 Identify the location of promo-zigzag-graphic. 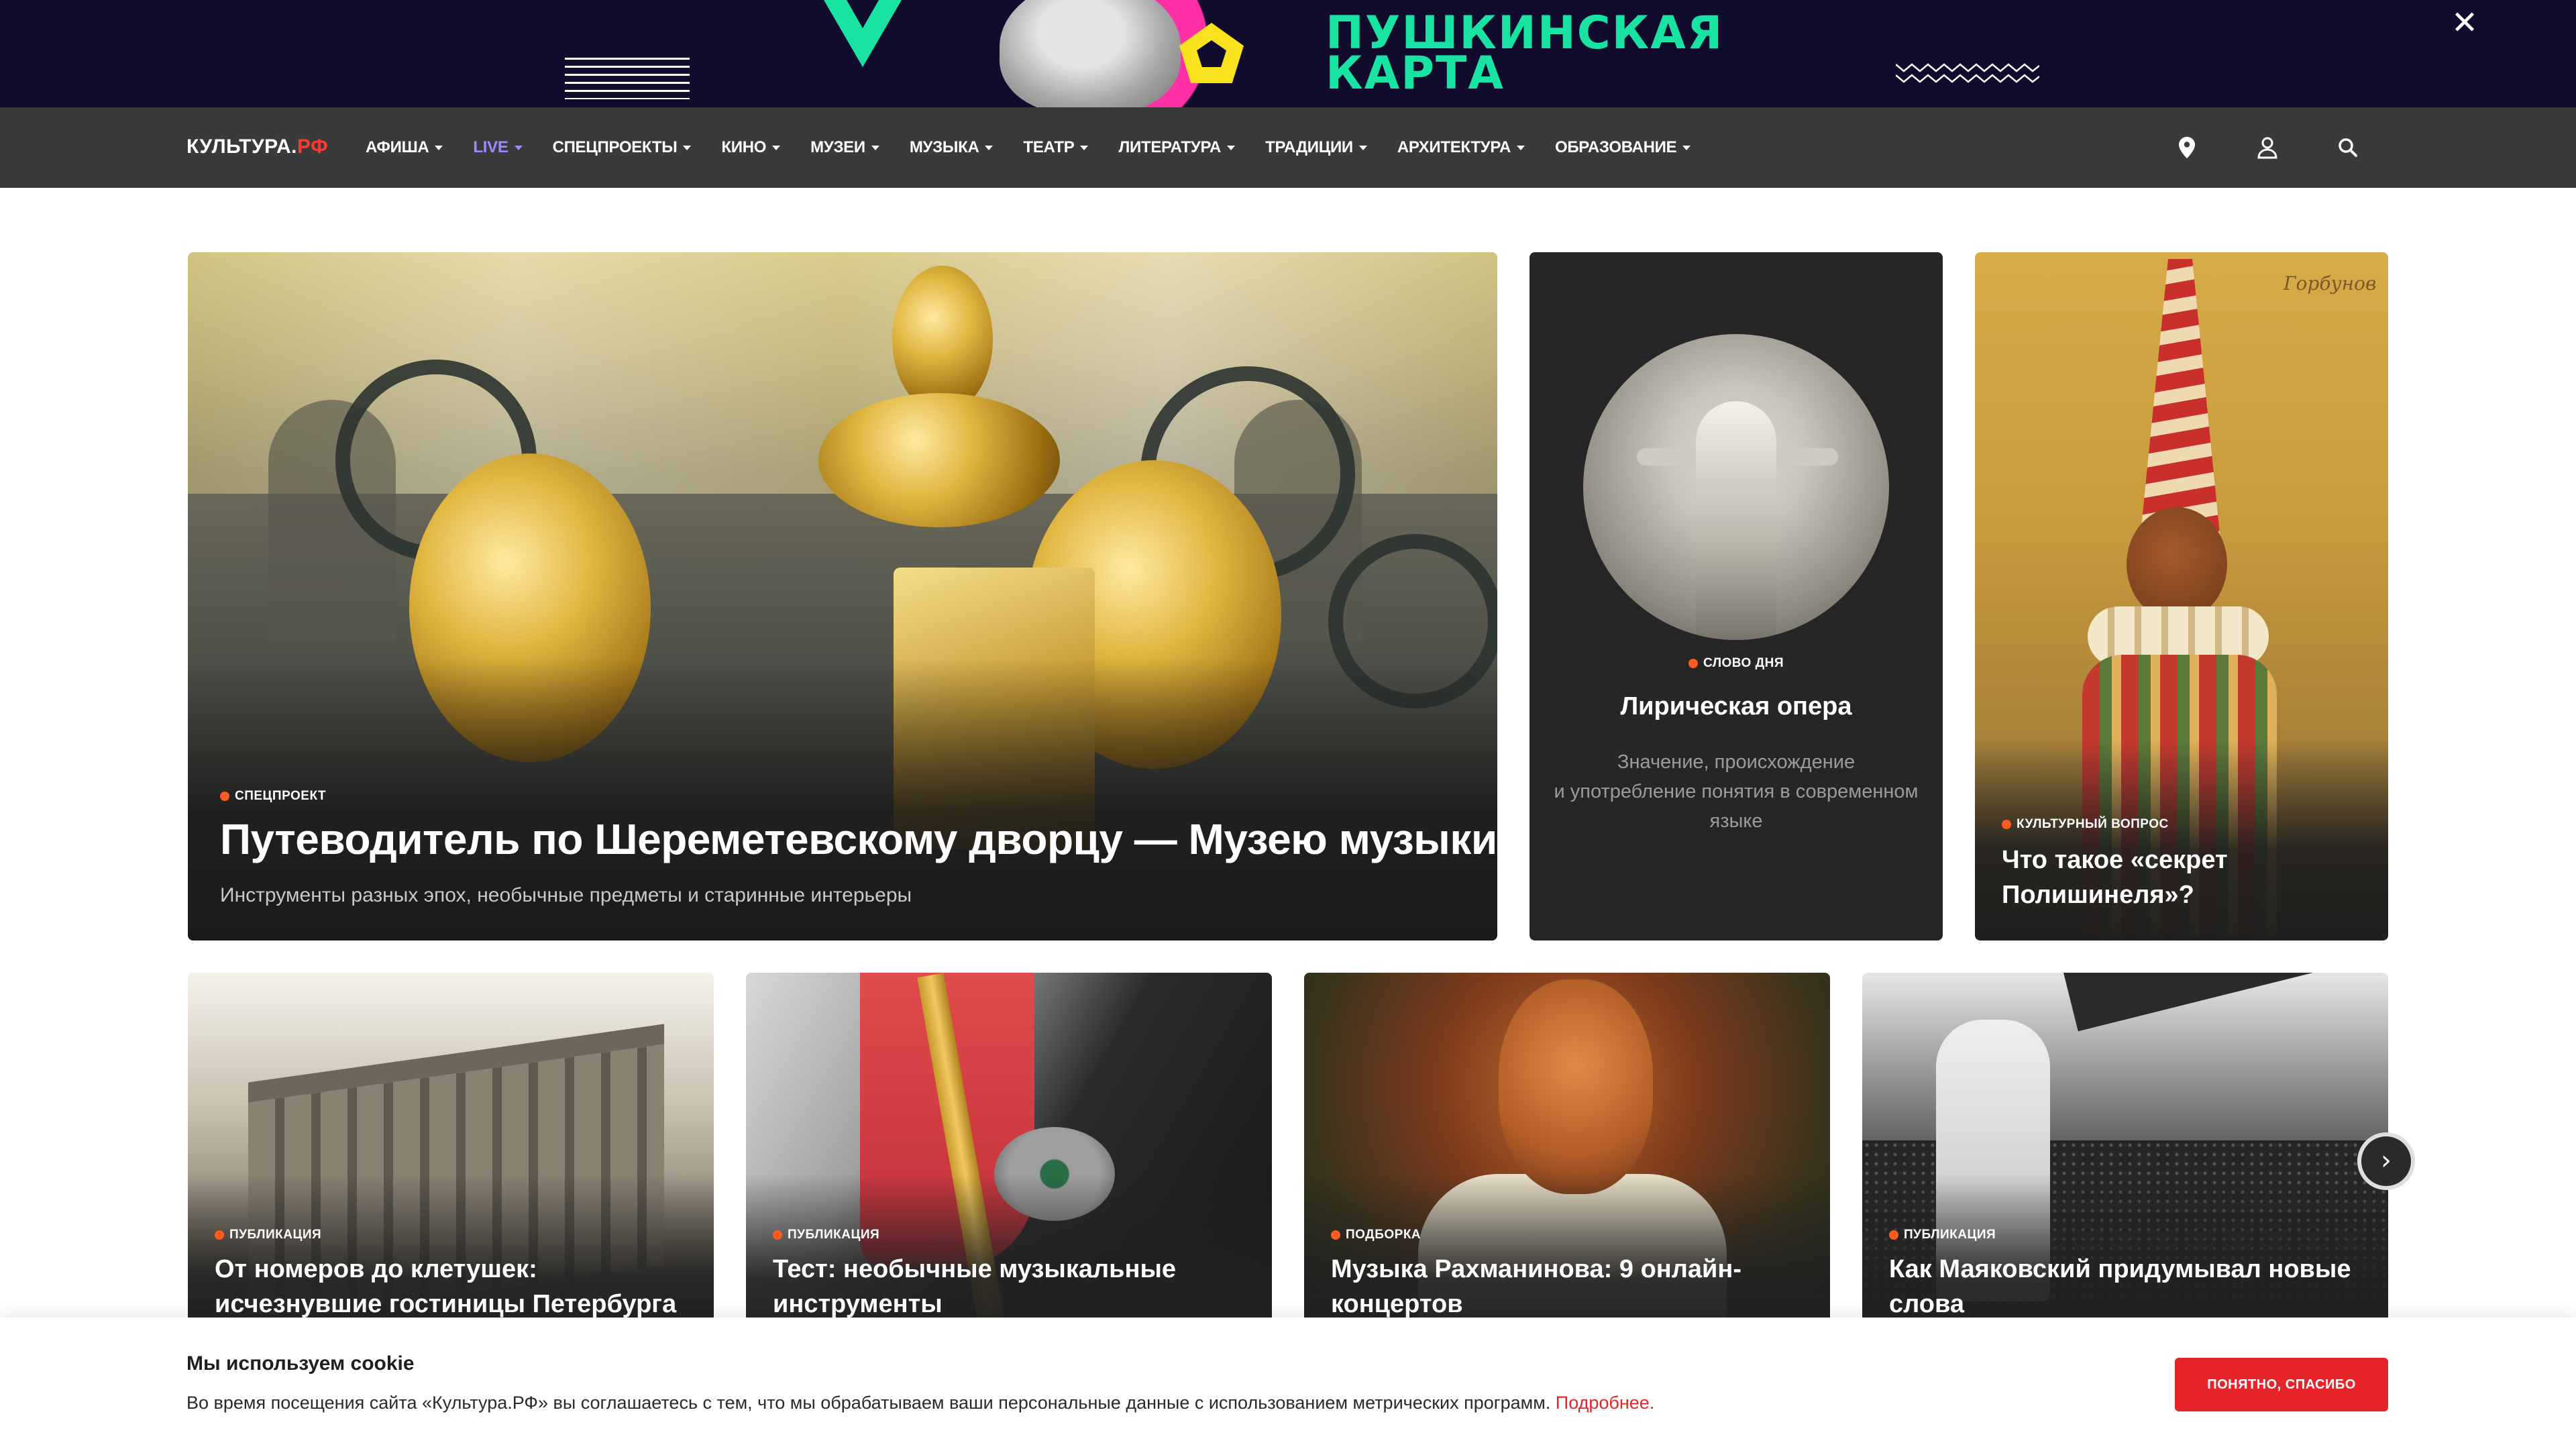
(1967, 73).